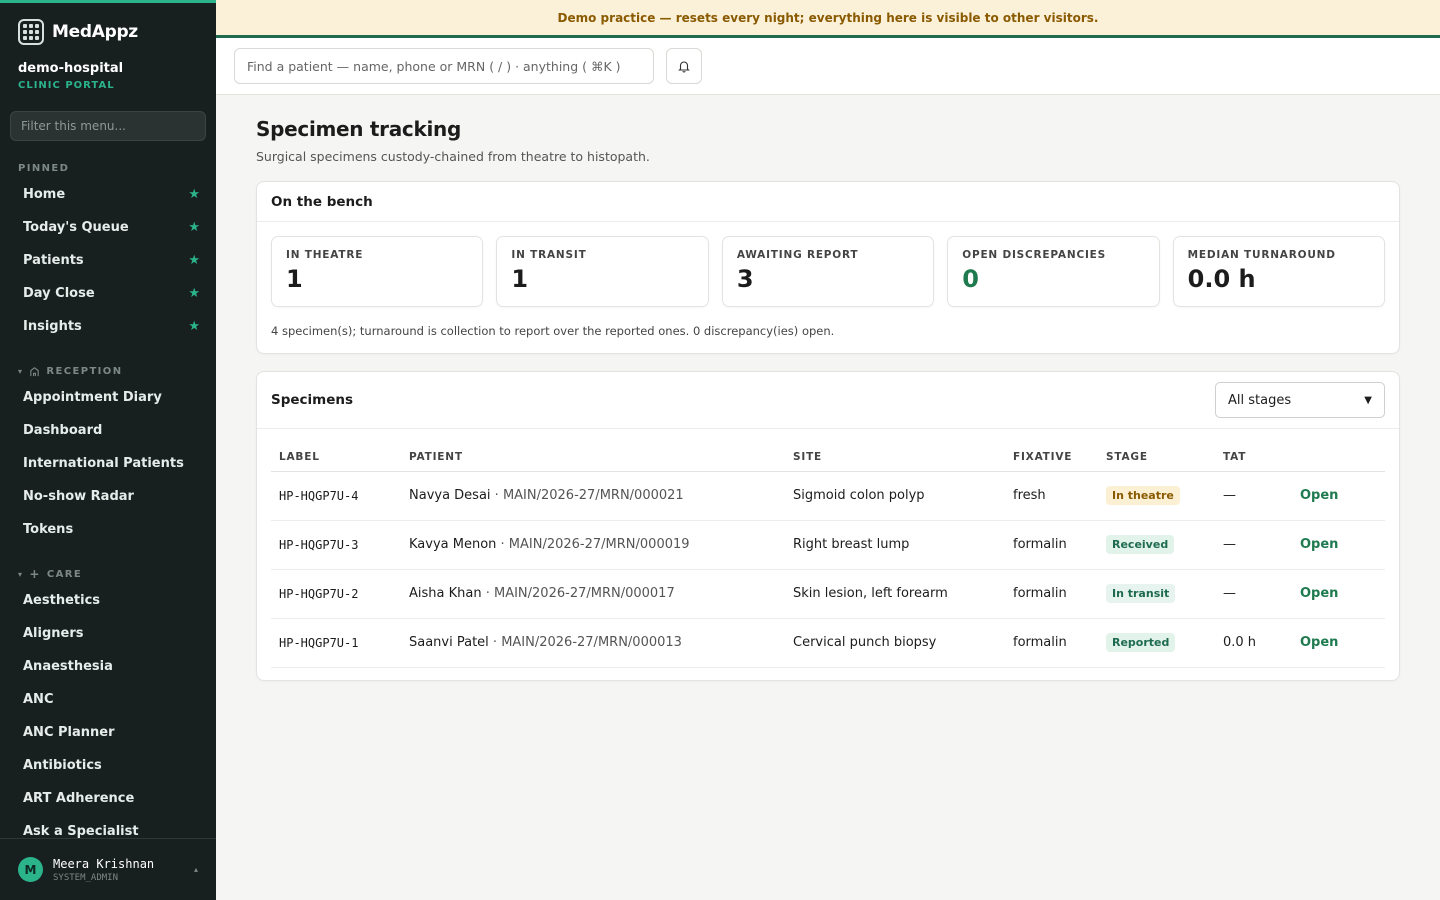 The height and width of the screenshot is (900, 1440). Describe the element at coordinates (336, 496) in the screenshot. I see `specimen-label: HP-HQGP7U-4` at that location.